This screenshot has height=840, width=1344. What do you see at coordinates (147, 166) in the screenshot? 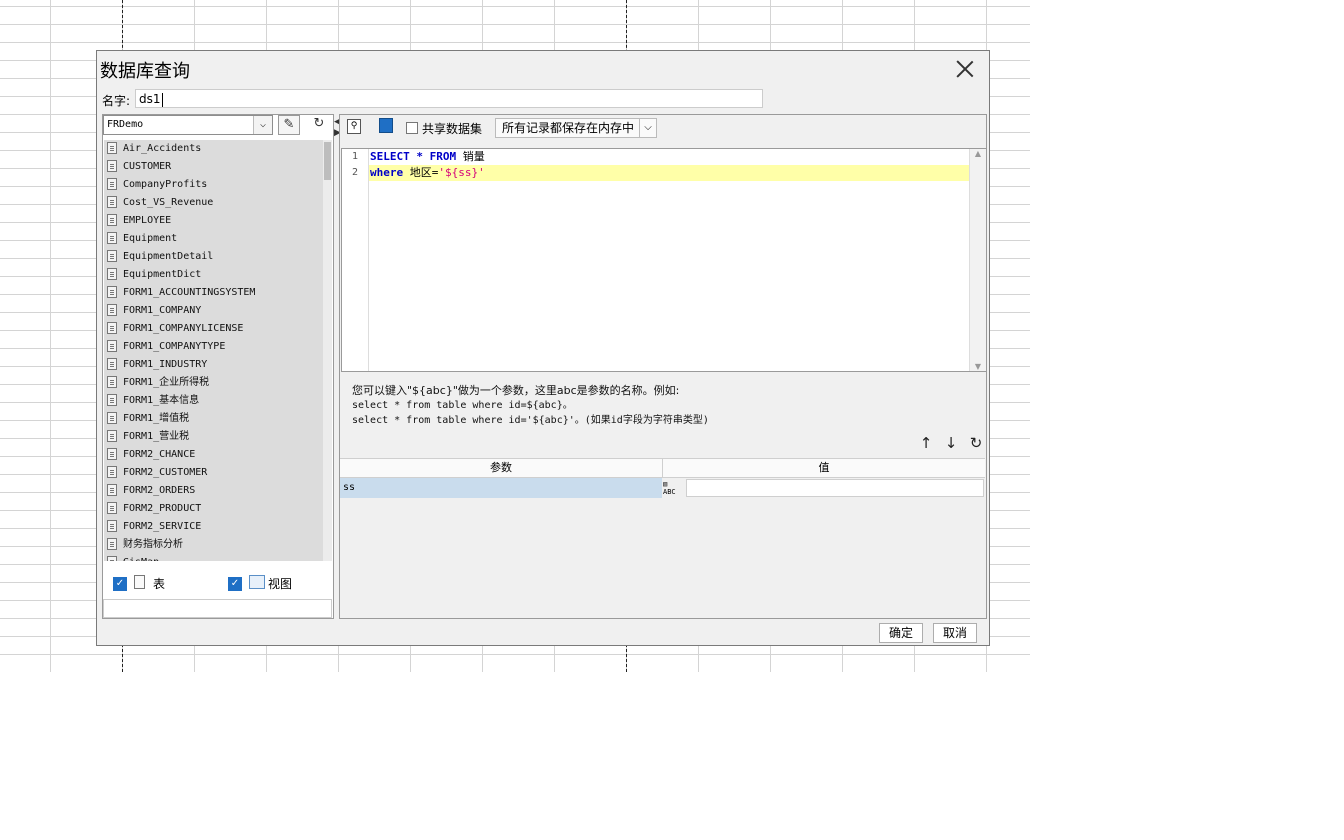
I see `table-name: CUSTOMER` at bounding box center [147, 166].